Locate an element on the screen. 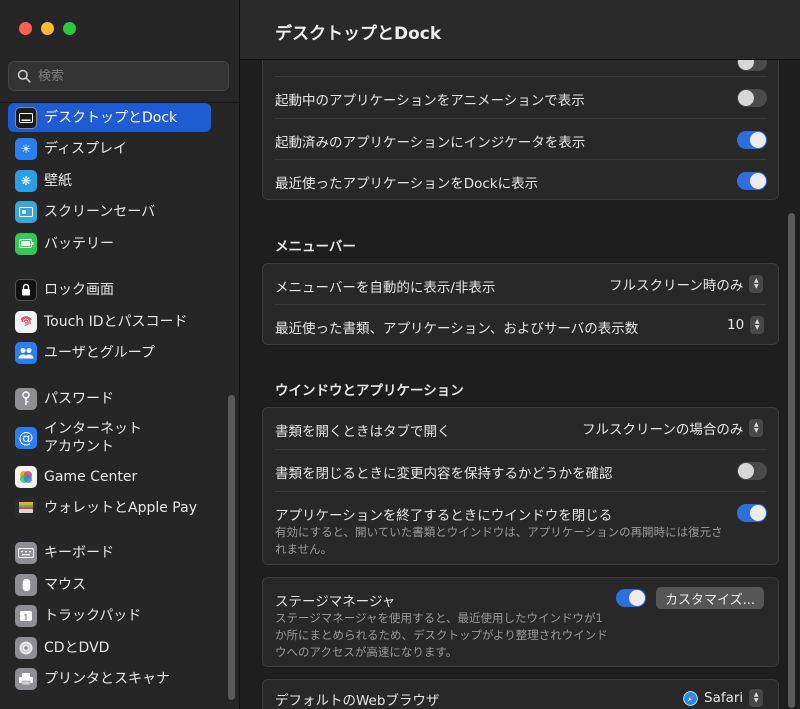 The height and width of the screenshot is (709, 800). sidebar-item-mouse: マウス is located at coordinates (109, 584).